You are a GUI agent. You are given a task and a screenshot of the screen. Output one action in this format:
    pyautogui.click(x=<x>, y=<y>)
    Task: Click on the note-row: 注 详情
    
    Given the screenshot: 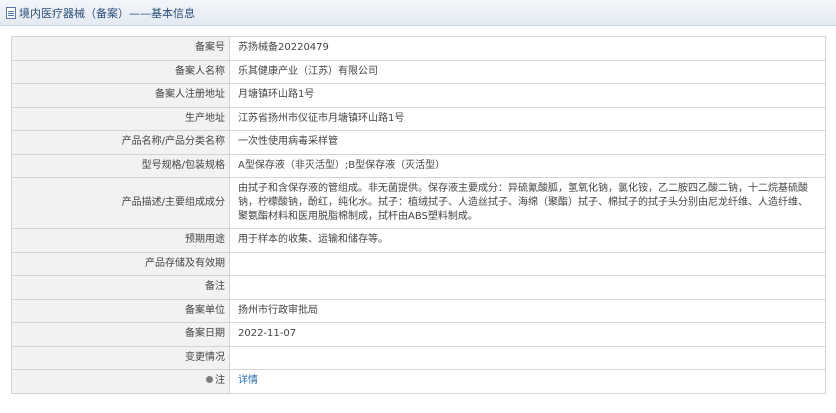 What is the action you would take?
    pyautogui.click(x=418, y=381)
    